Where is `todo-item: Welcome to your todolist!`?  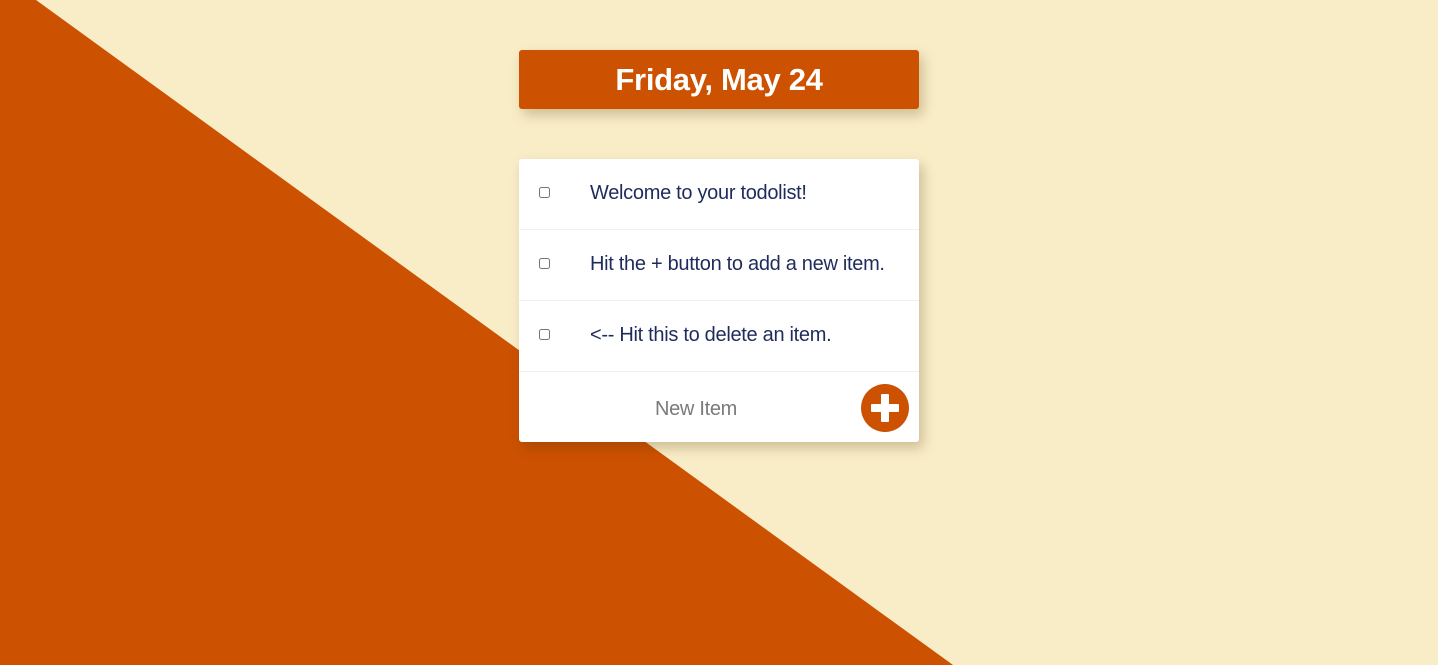 todo-item: Welcome to your todolist! is located at coordinates (719, 194).